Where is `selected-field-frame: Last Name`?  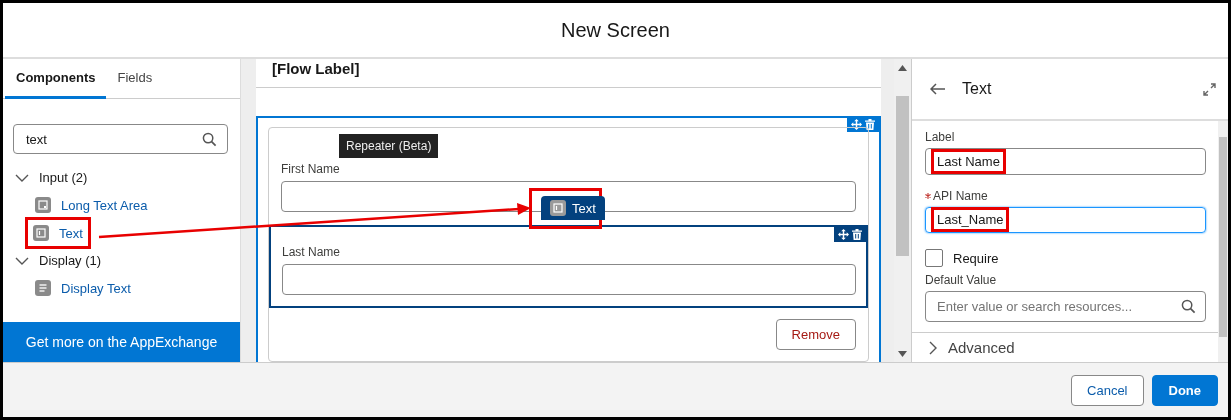
selected-field-frame: Last Name is located at coordinates (568, 266).